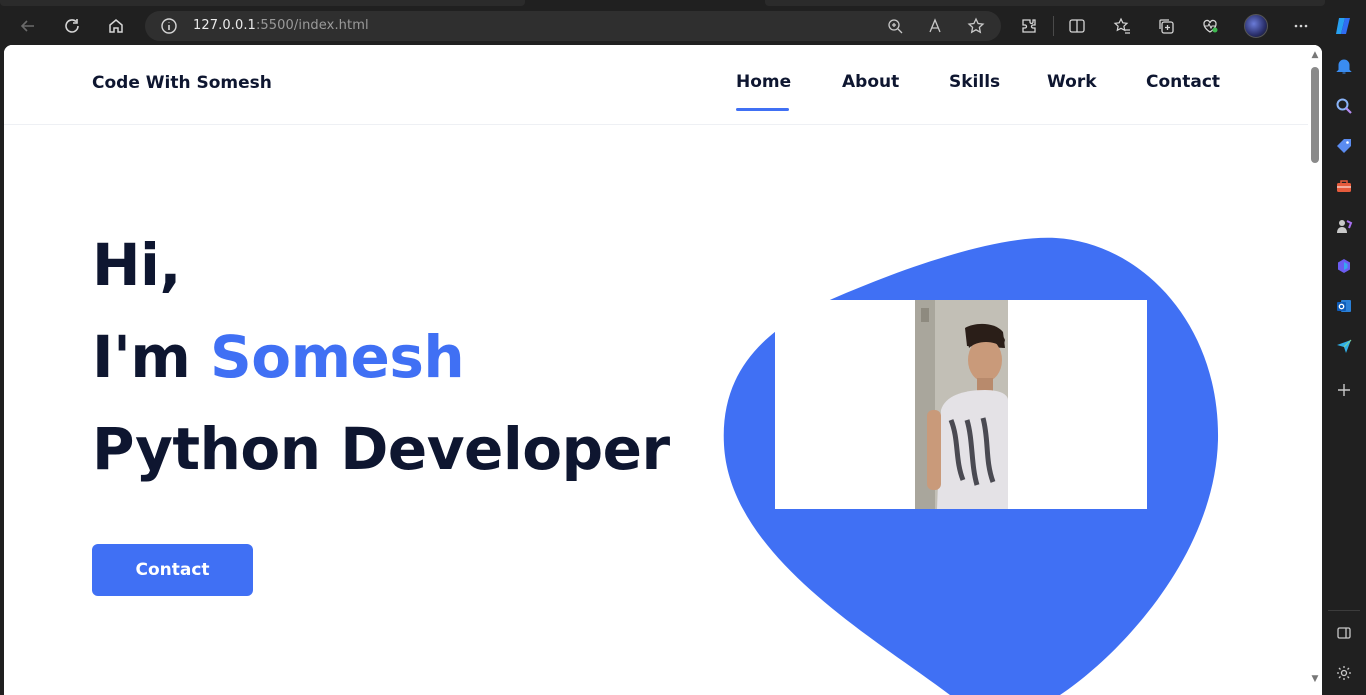  What do you see at coordinates (337, 357) in the screenshot?
I see `hero-name: Somesh` at bounding box center [337, 357].